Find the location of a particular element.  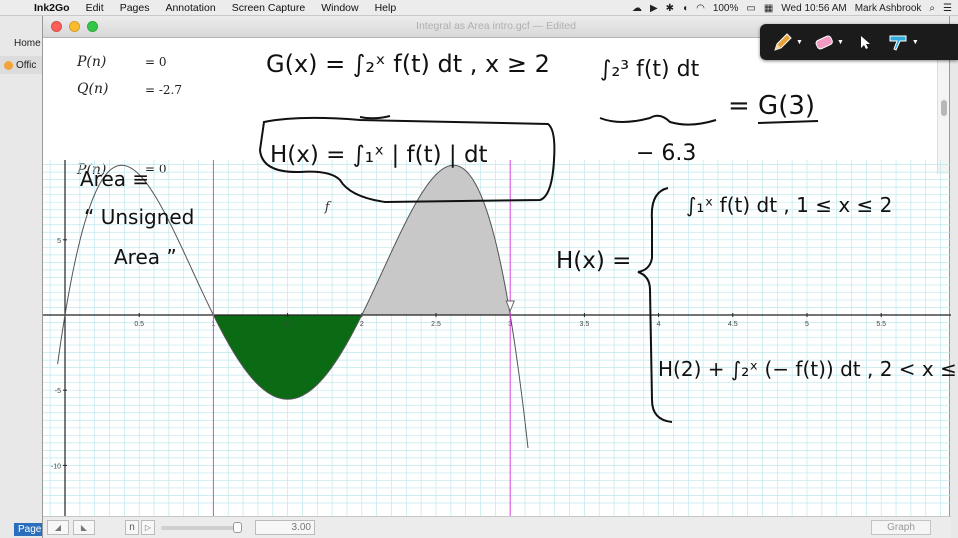

eraser-dropdown-icon: ▼ is located at coordinates (840, 42).